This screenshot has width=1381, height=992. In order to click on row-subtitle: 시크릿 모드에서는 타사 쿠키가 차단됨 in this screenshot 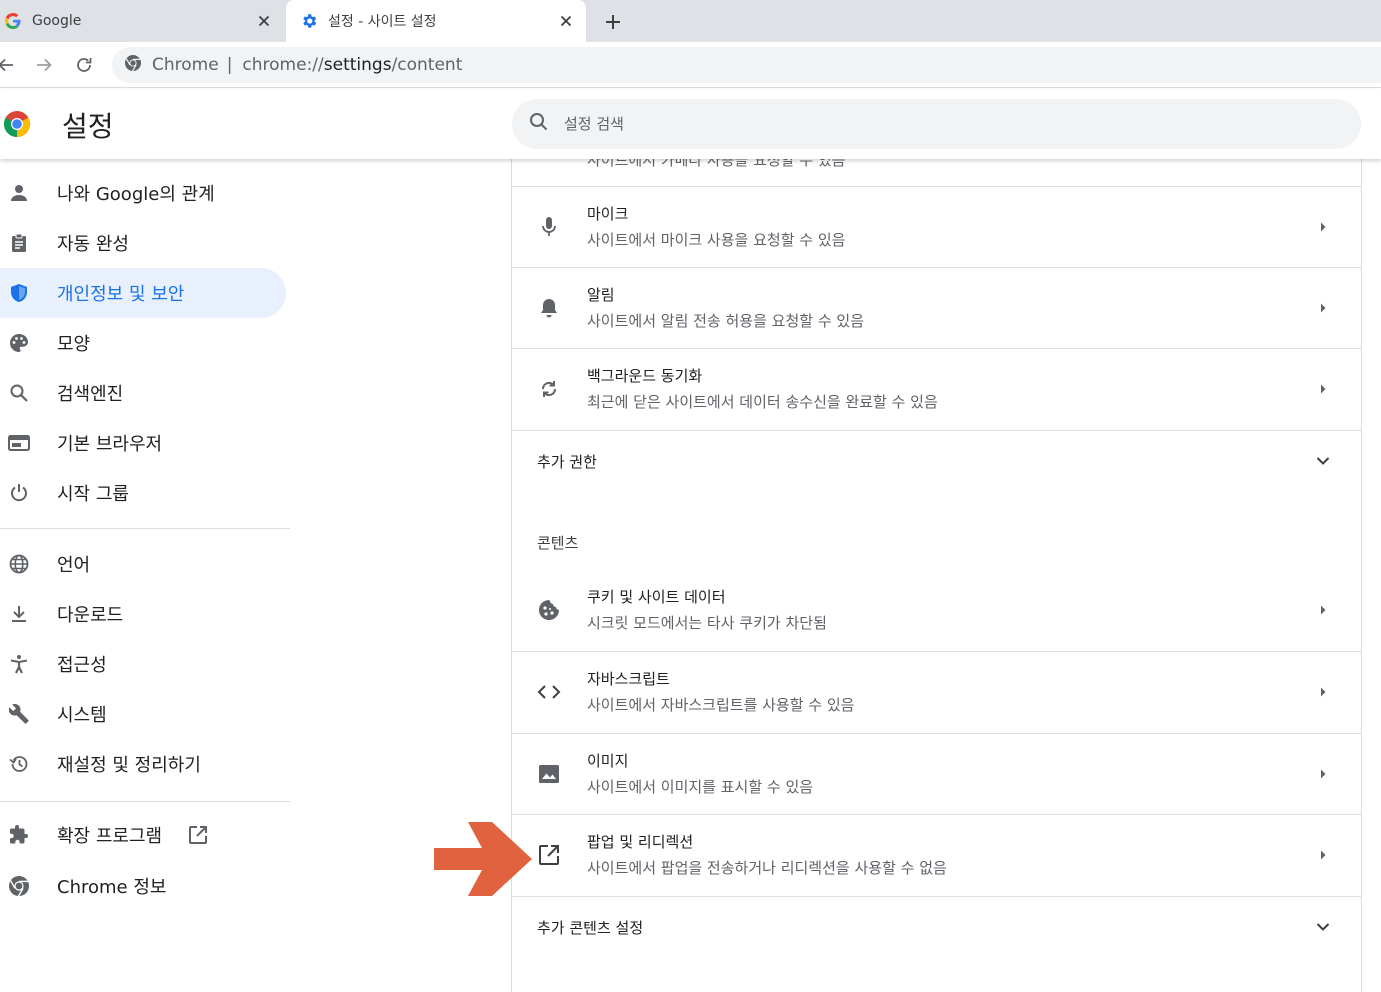, I will do `click(707, 623)`.